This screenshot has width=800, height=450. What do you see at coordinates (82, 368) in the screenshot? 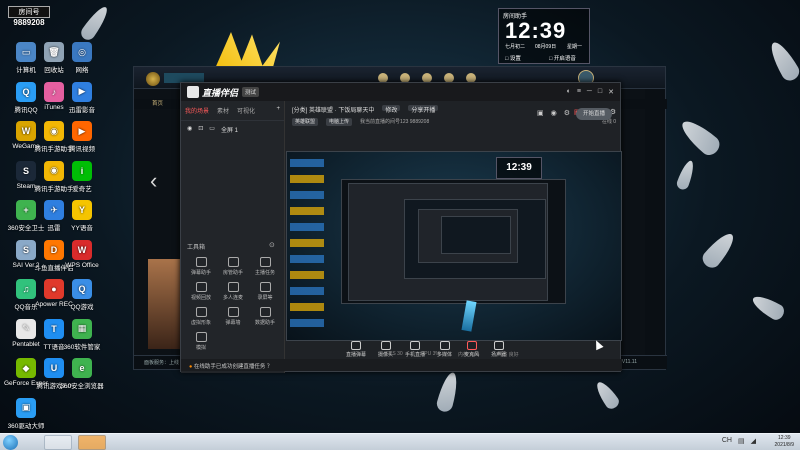
I see `desktop-app-icon: e` at bounding box center [82, 368].